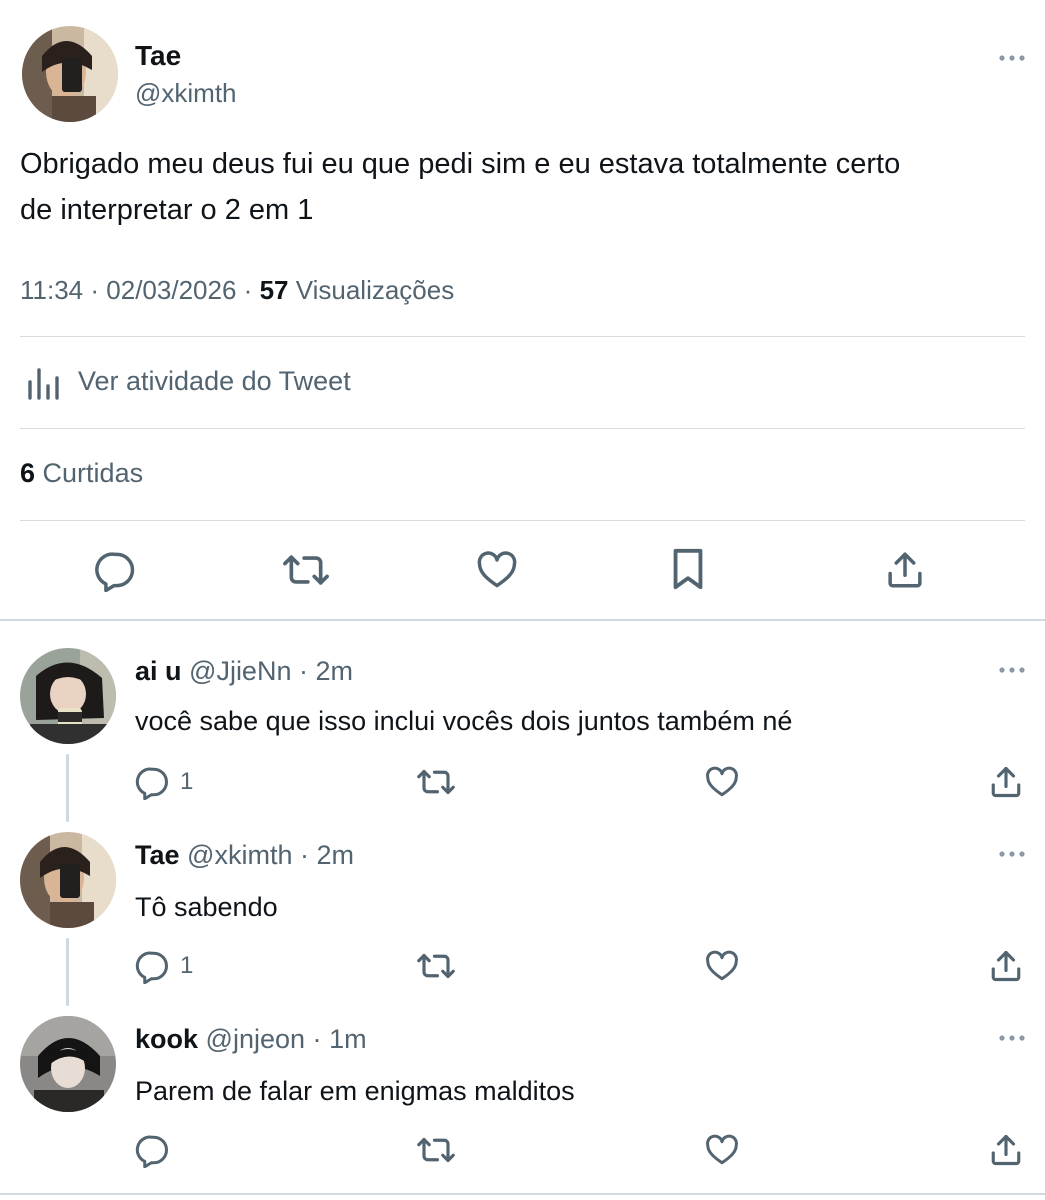 The width and height of the screenshot is (1045, 1200). Describe the element at coordinates (28, 473) in the screenshot. I see `likes-count: 6` at that location.